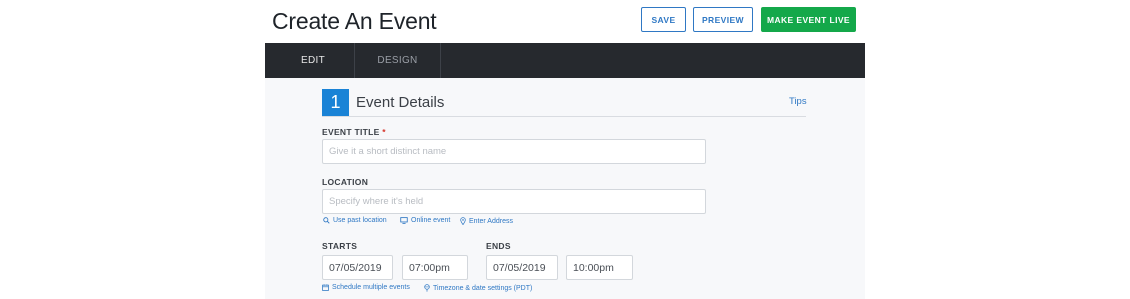  I want to click on end-date-input, so click(522, 267).